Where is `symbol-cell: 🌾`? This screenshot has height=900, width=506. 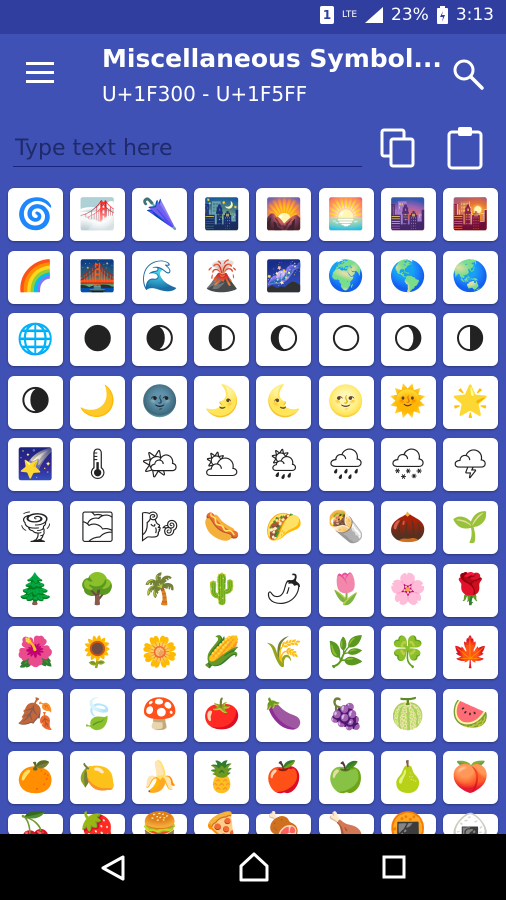
symbol-cell: 🌾 is located at coordinates (284, 653).